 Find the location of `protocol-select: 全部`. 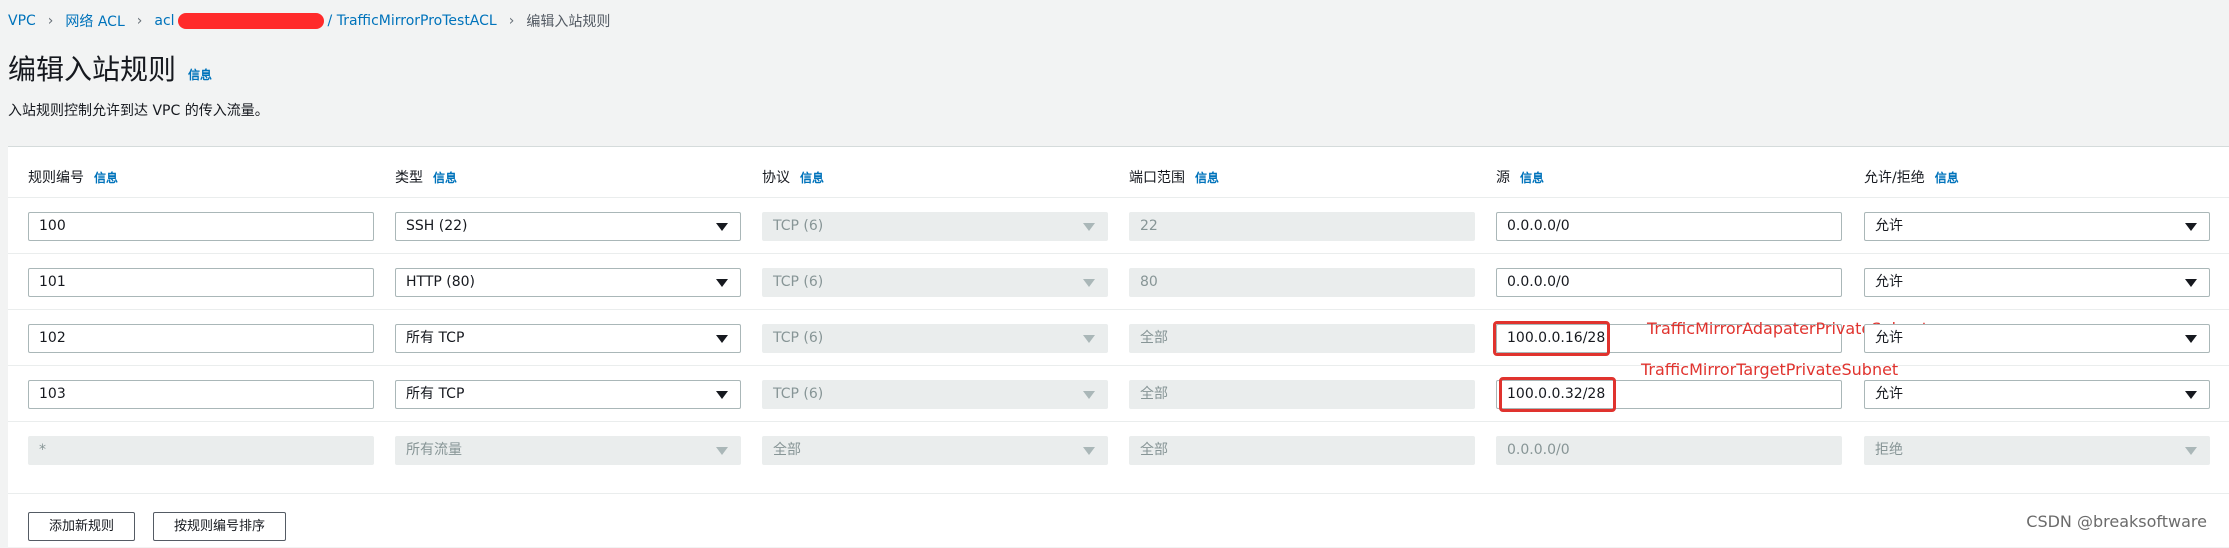

protocol-select: 全部 is located at coordinates (935, 450).